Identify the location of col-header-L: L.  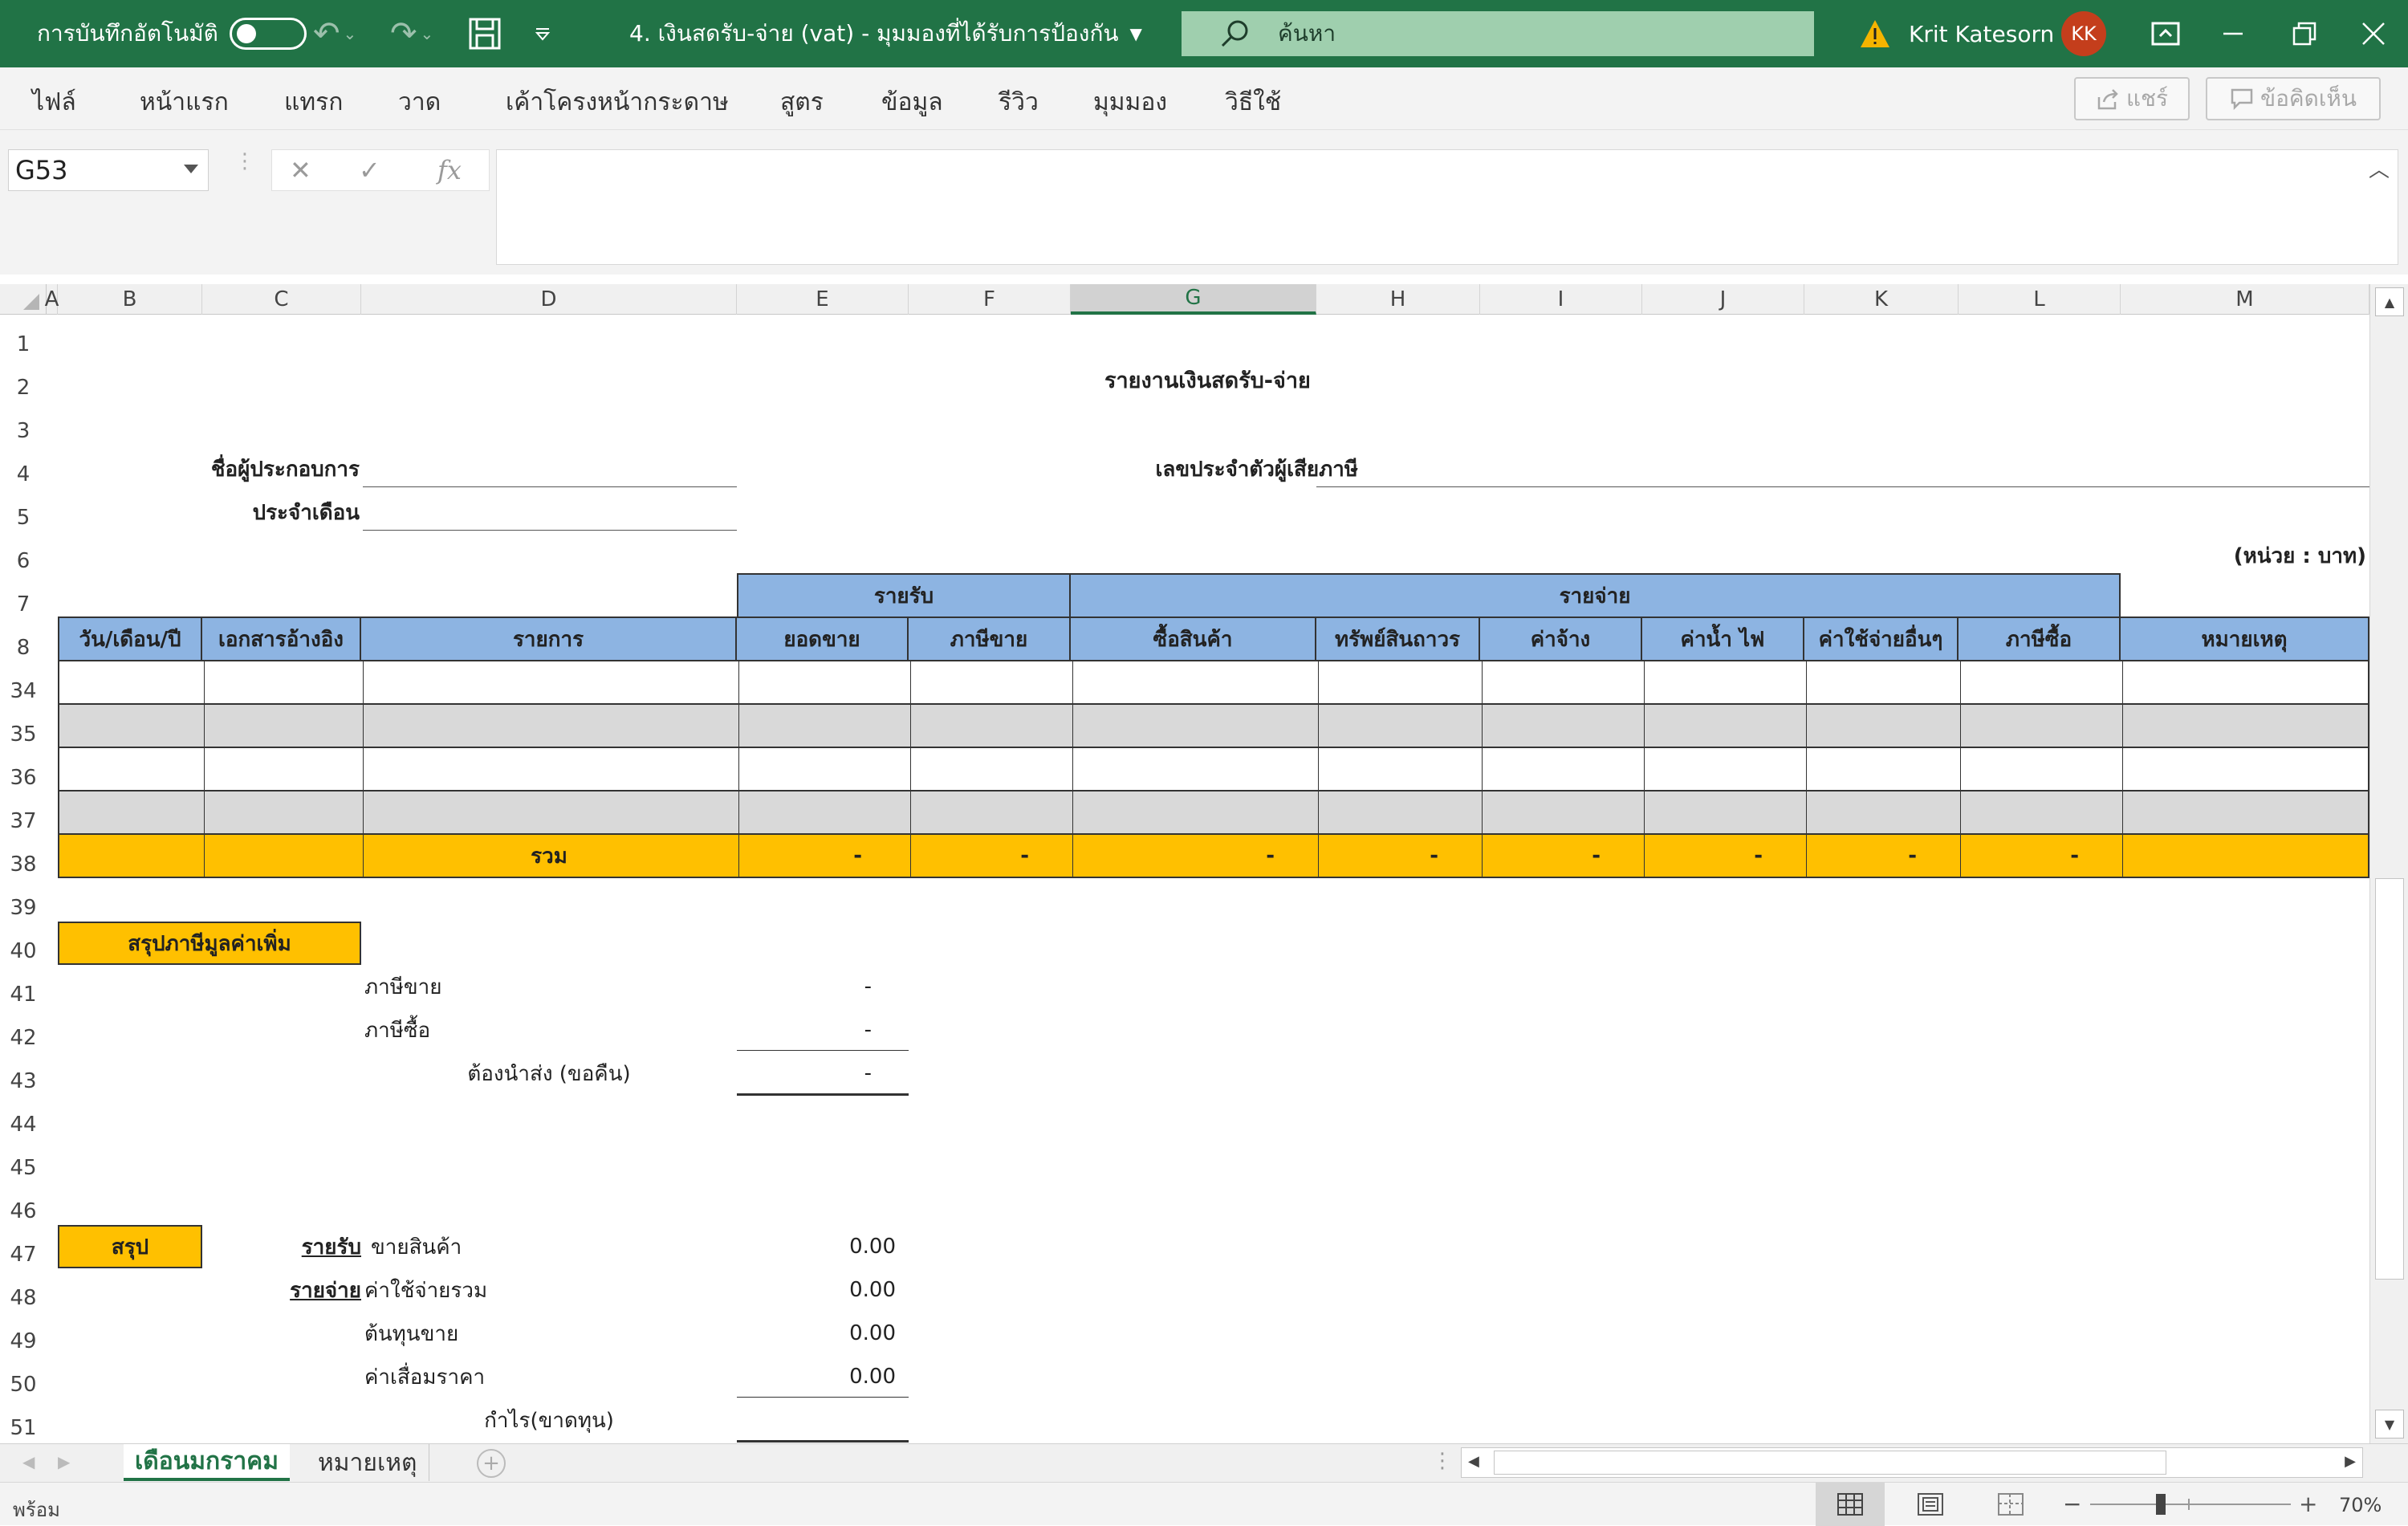
(2040, 299).